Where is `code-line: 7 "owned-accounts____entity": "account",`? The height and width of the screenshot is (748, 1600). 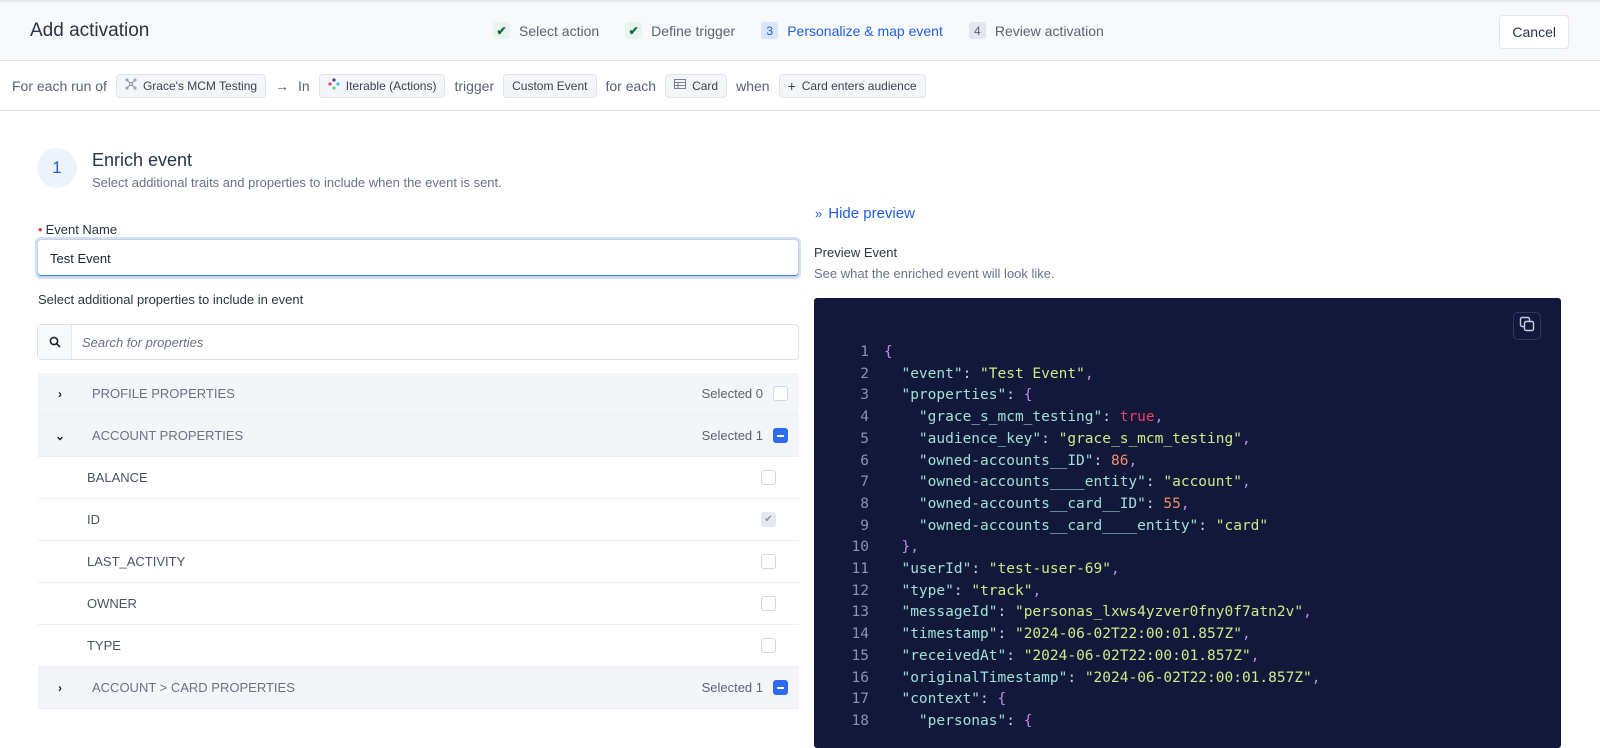
code-line: 7 "owned-accounts____entity": "account", is located at coordinates (1067, 483).